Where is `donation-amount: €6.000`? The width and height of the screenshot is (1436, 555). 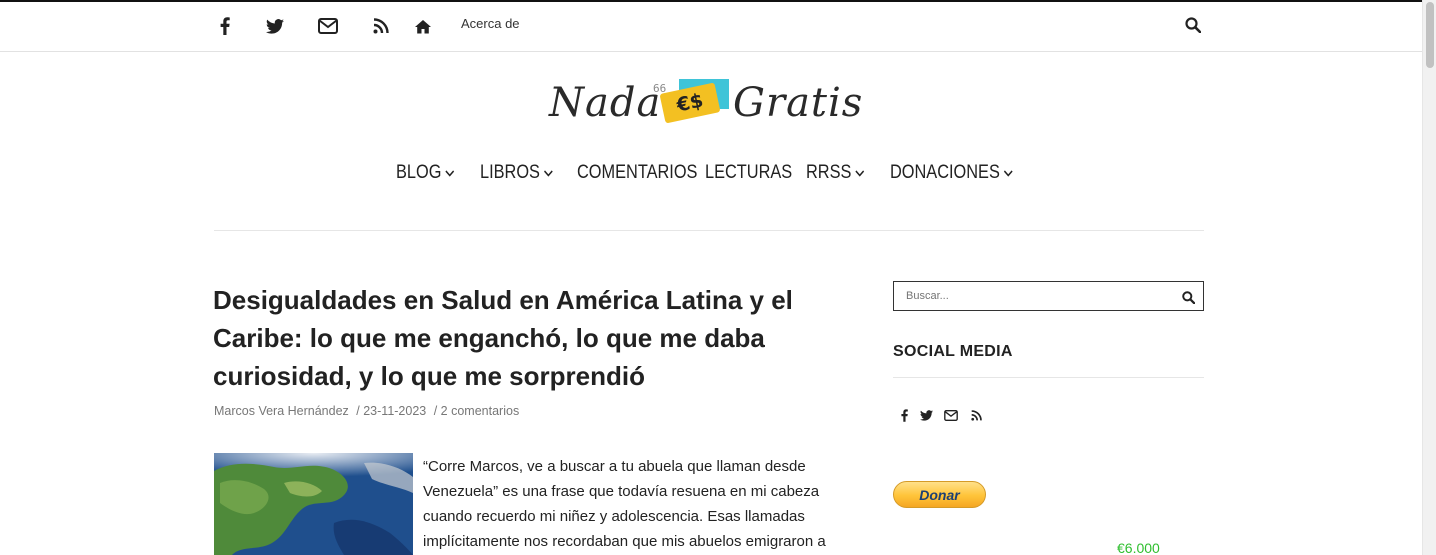
donation-amount: €6.000 is located at coordinates (1138, 547).